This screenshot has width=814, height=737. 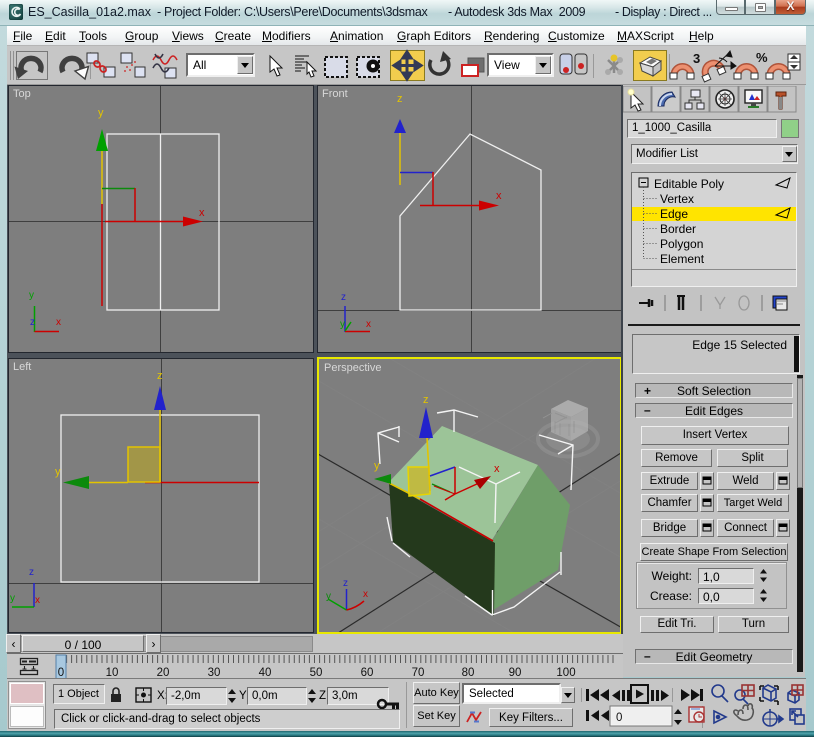 I want to click on svg-text: Editable Poly, so click(x=689, y=184).